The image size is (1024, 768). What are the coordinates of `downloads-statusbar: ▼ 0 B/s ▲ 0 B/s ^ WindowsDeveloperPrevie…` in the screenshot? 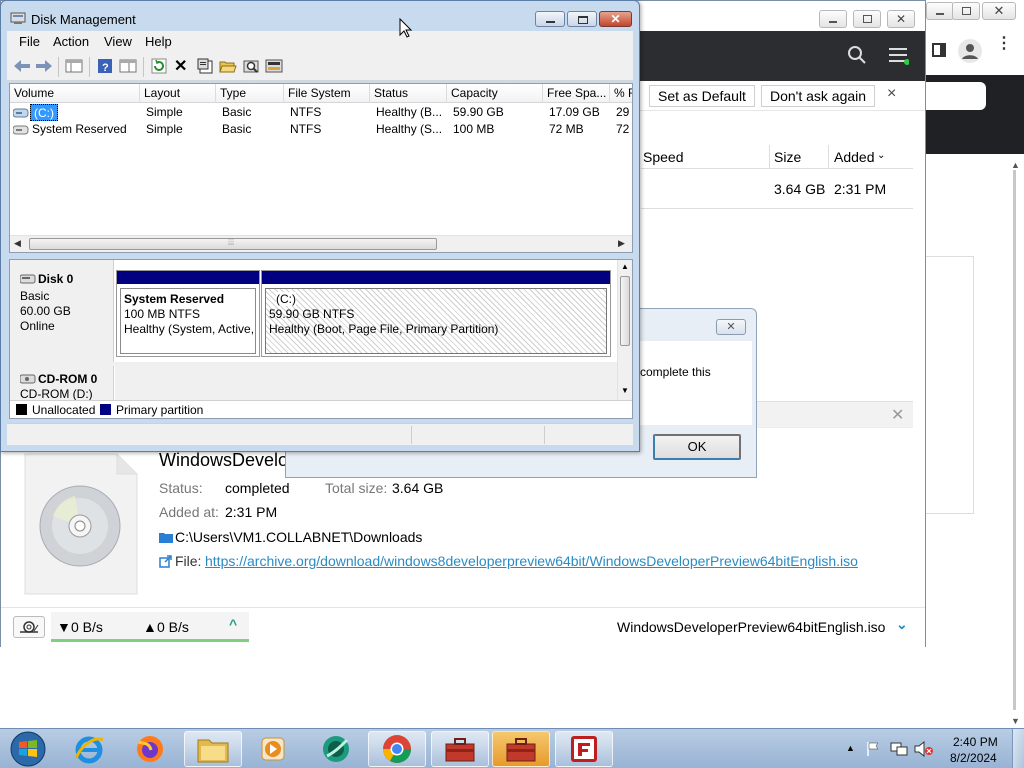 It's located at (463, 627).